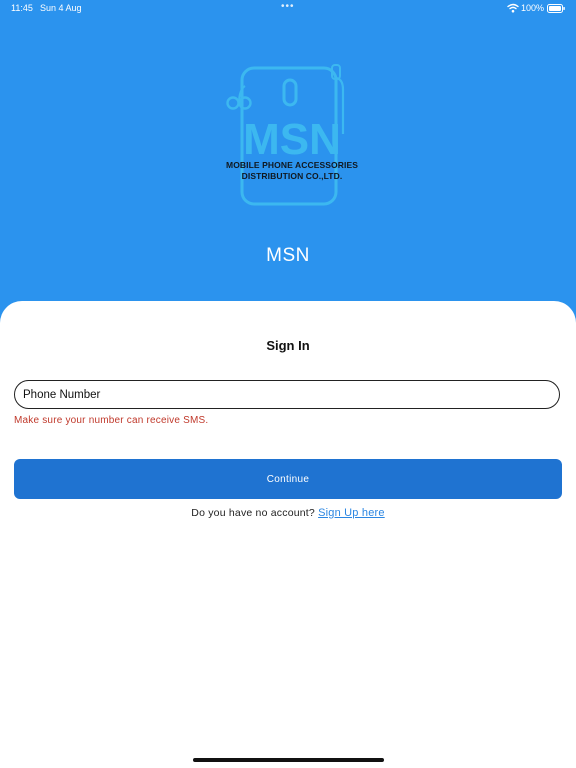  I want to click on battery-percent: 100%, so click(533, 8).